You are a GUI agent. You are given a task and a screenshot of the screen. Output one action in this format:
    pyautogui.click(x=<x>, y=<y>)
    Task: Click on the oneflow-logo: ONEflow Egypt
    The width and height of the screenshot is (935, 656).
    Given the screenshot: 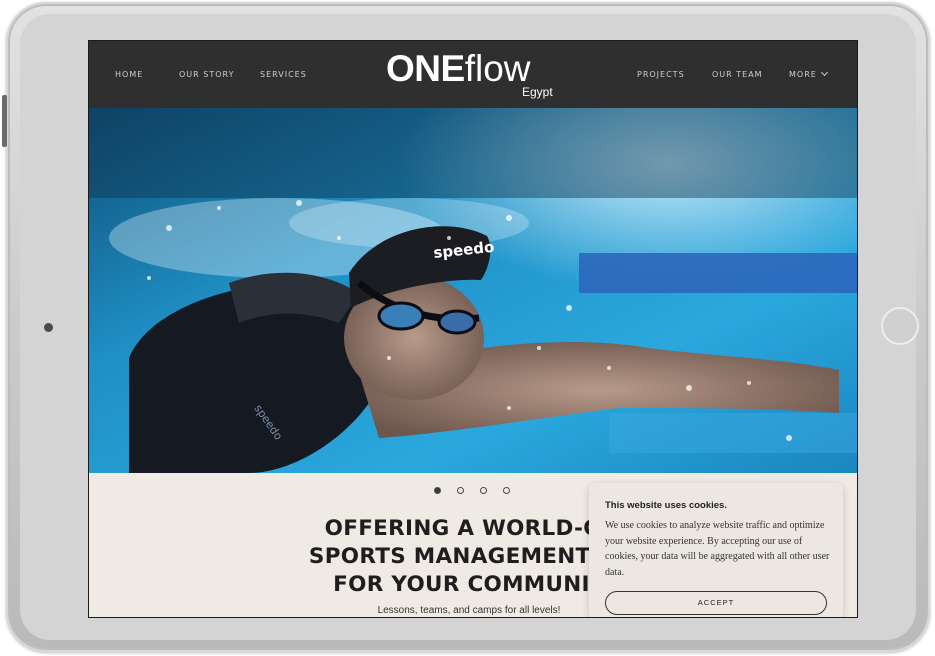 What is the action you would take?
    pyautogui.click(x=476, y=75)
    